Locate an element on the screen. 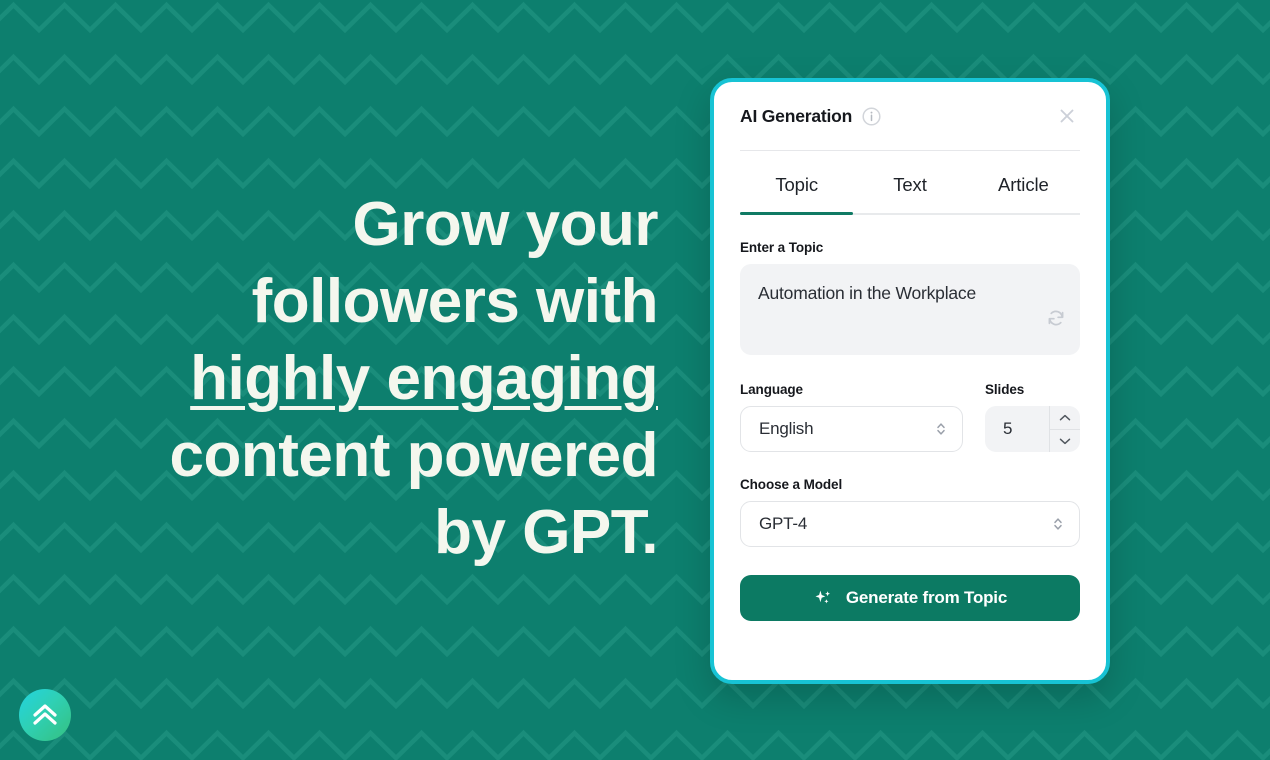 The image size is (1270, 760). chevron-up-icon is located at coordinates (1065, 417).